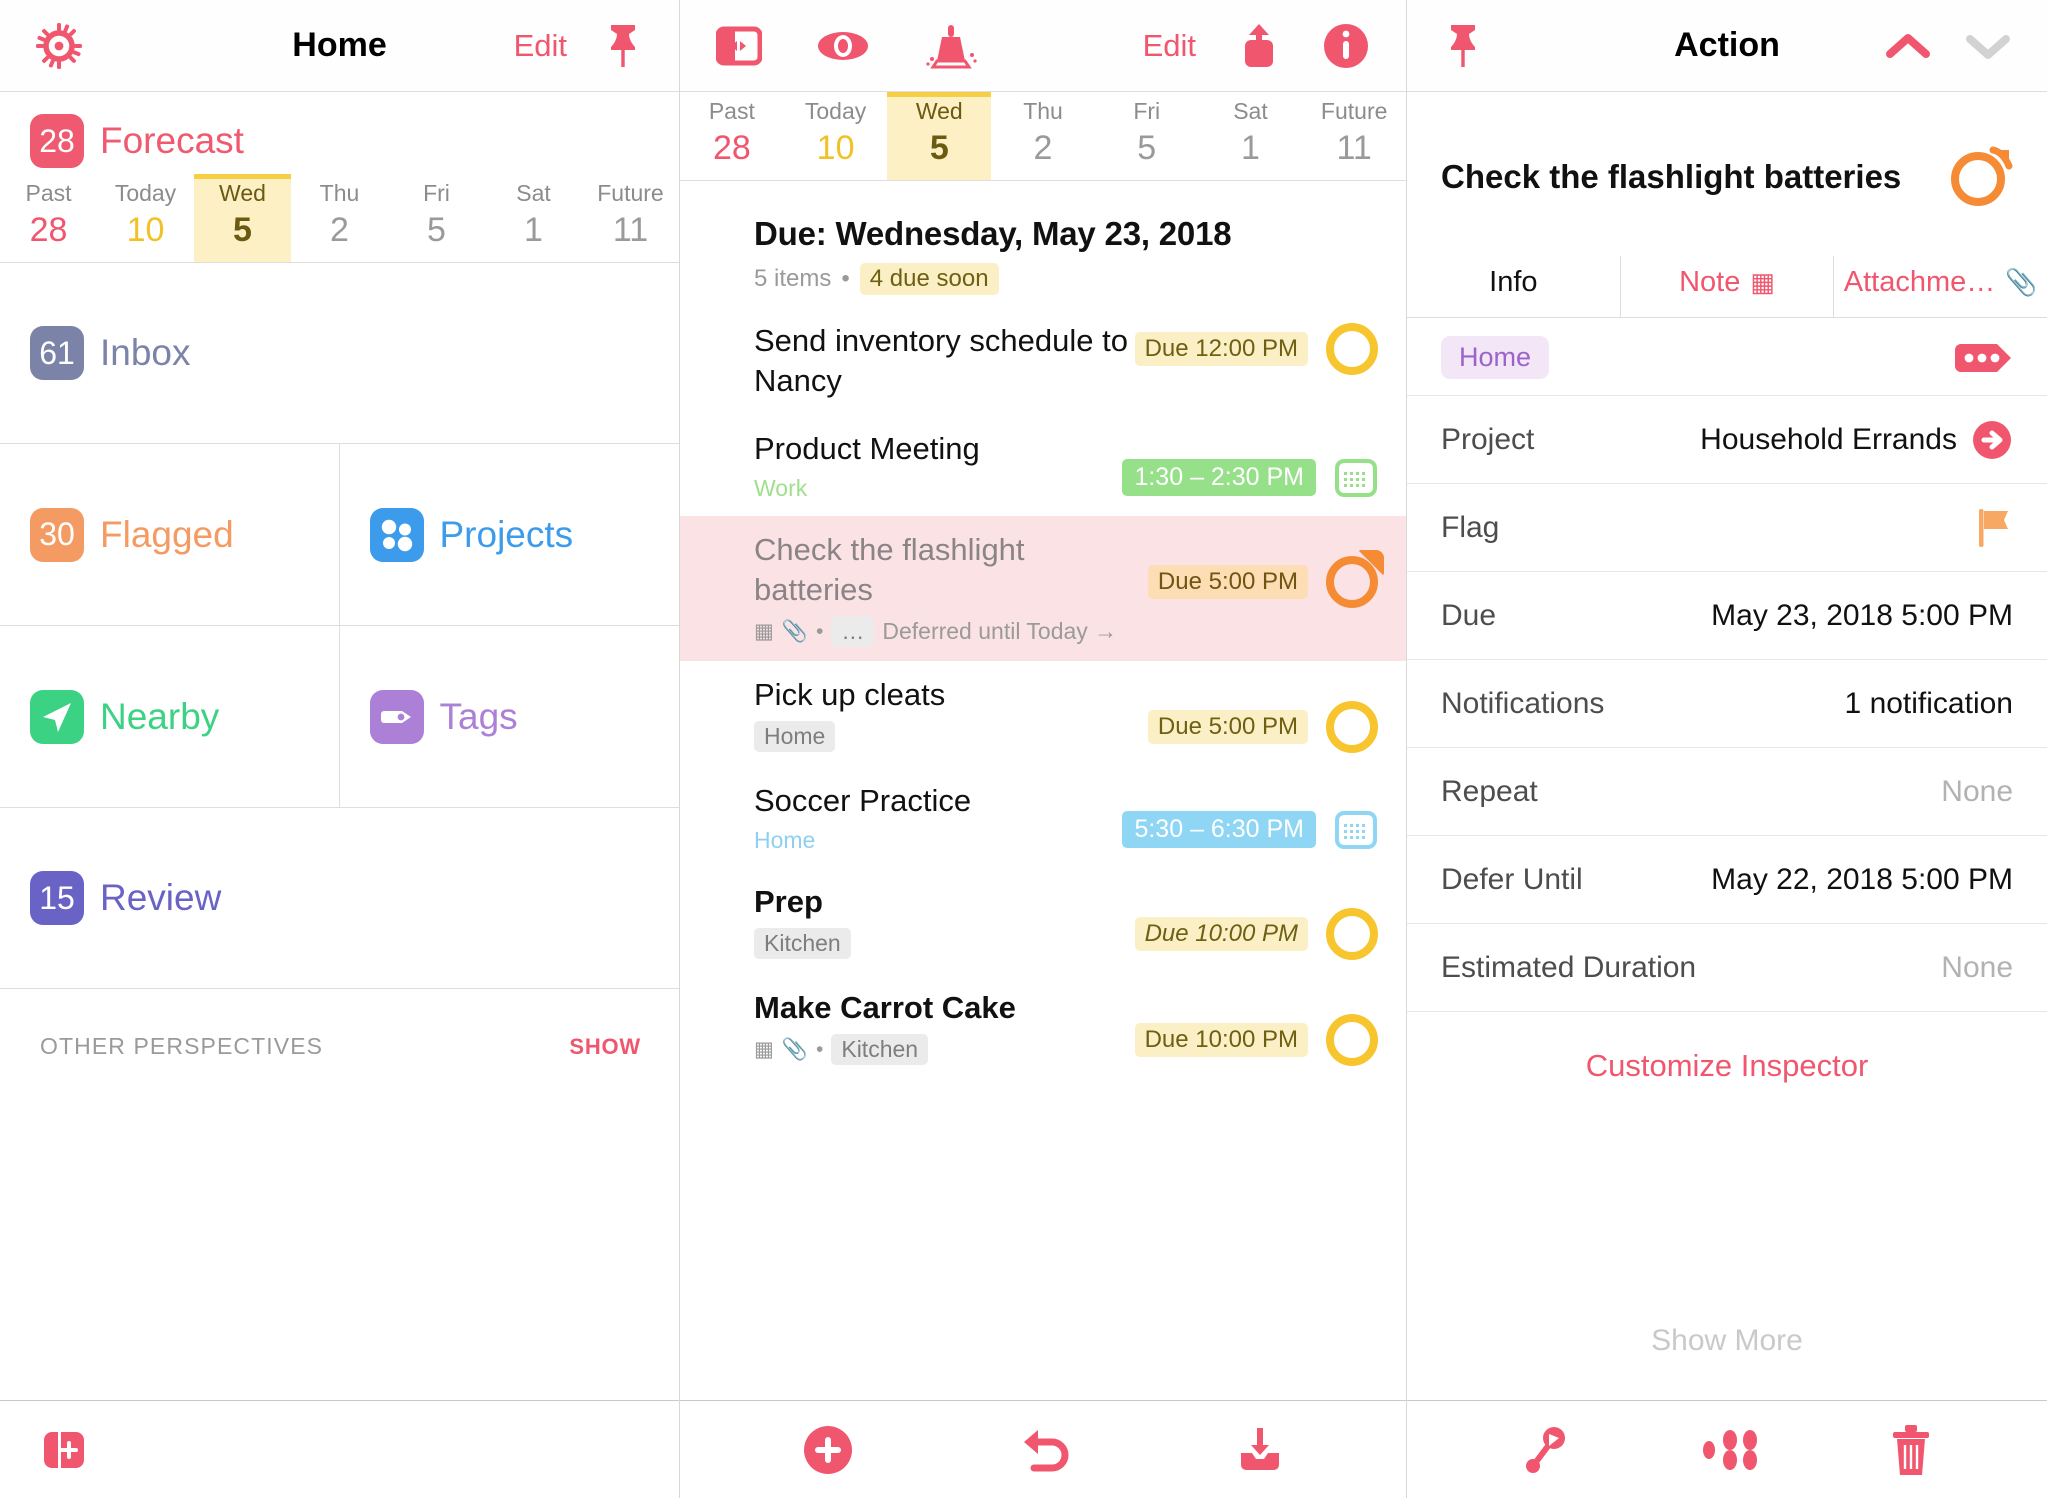  What do you see at coordinates (1043, 465) in the screenshot?
I see `table-row: Product Meeting Work 1:30 – 2:30 PM` at bounding box center [1043, 465].